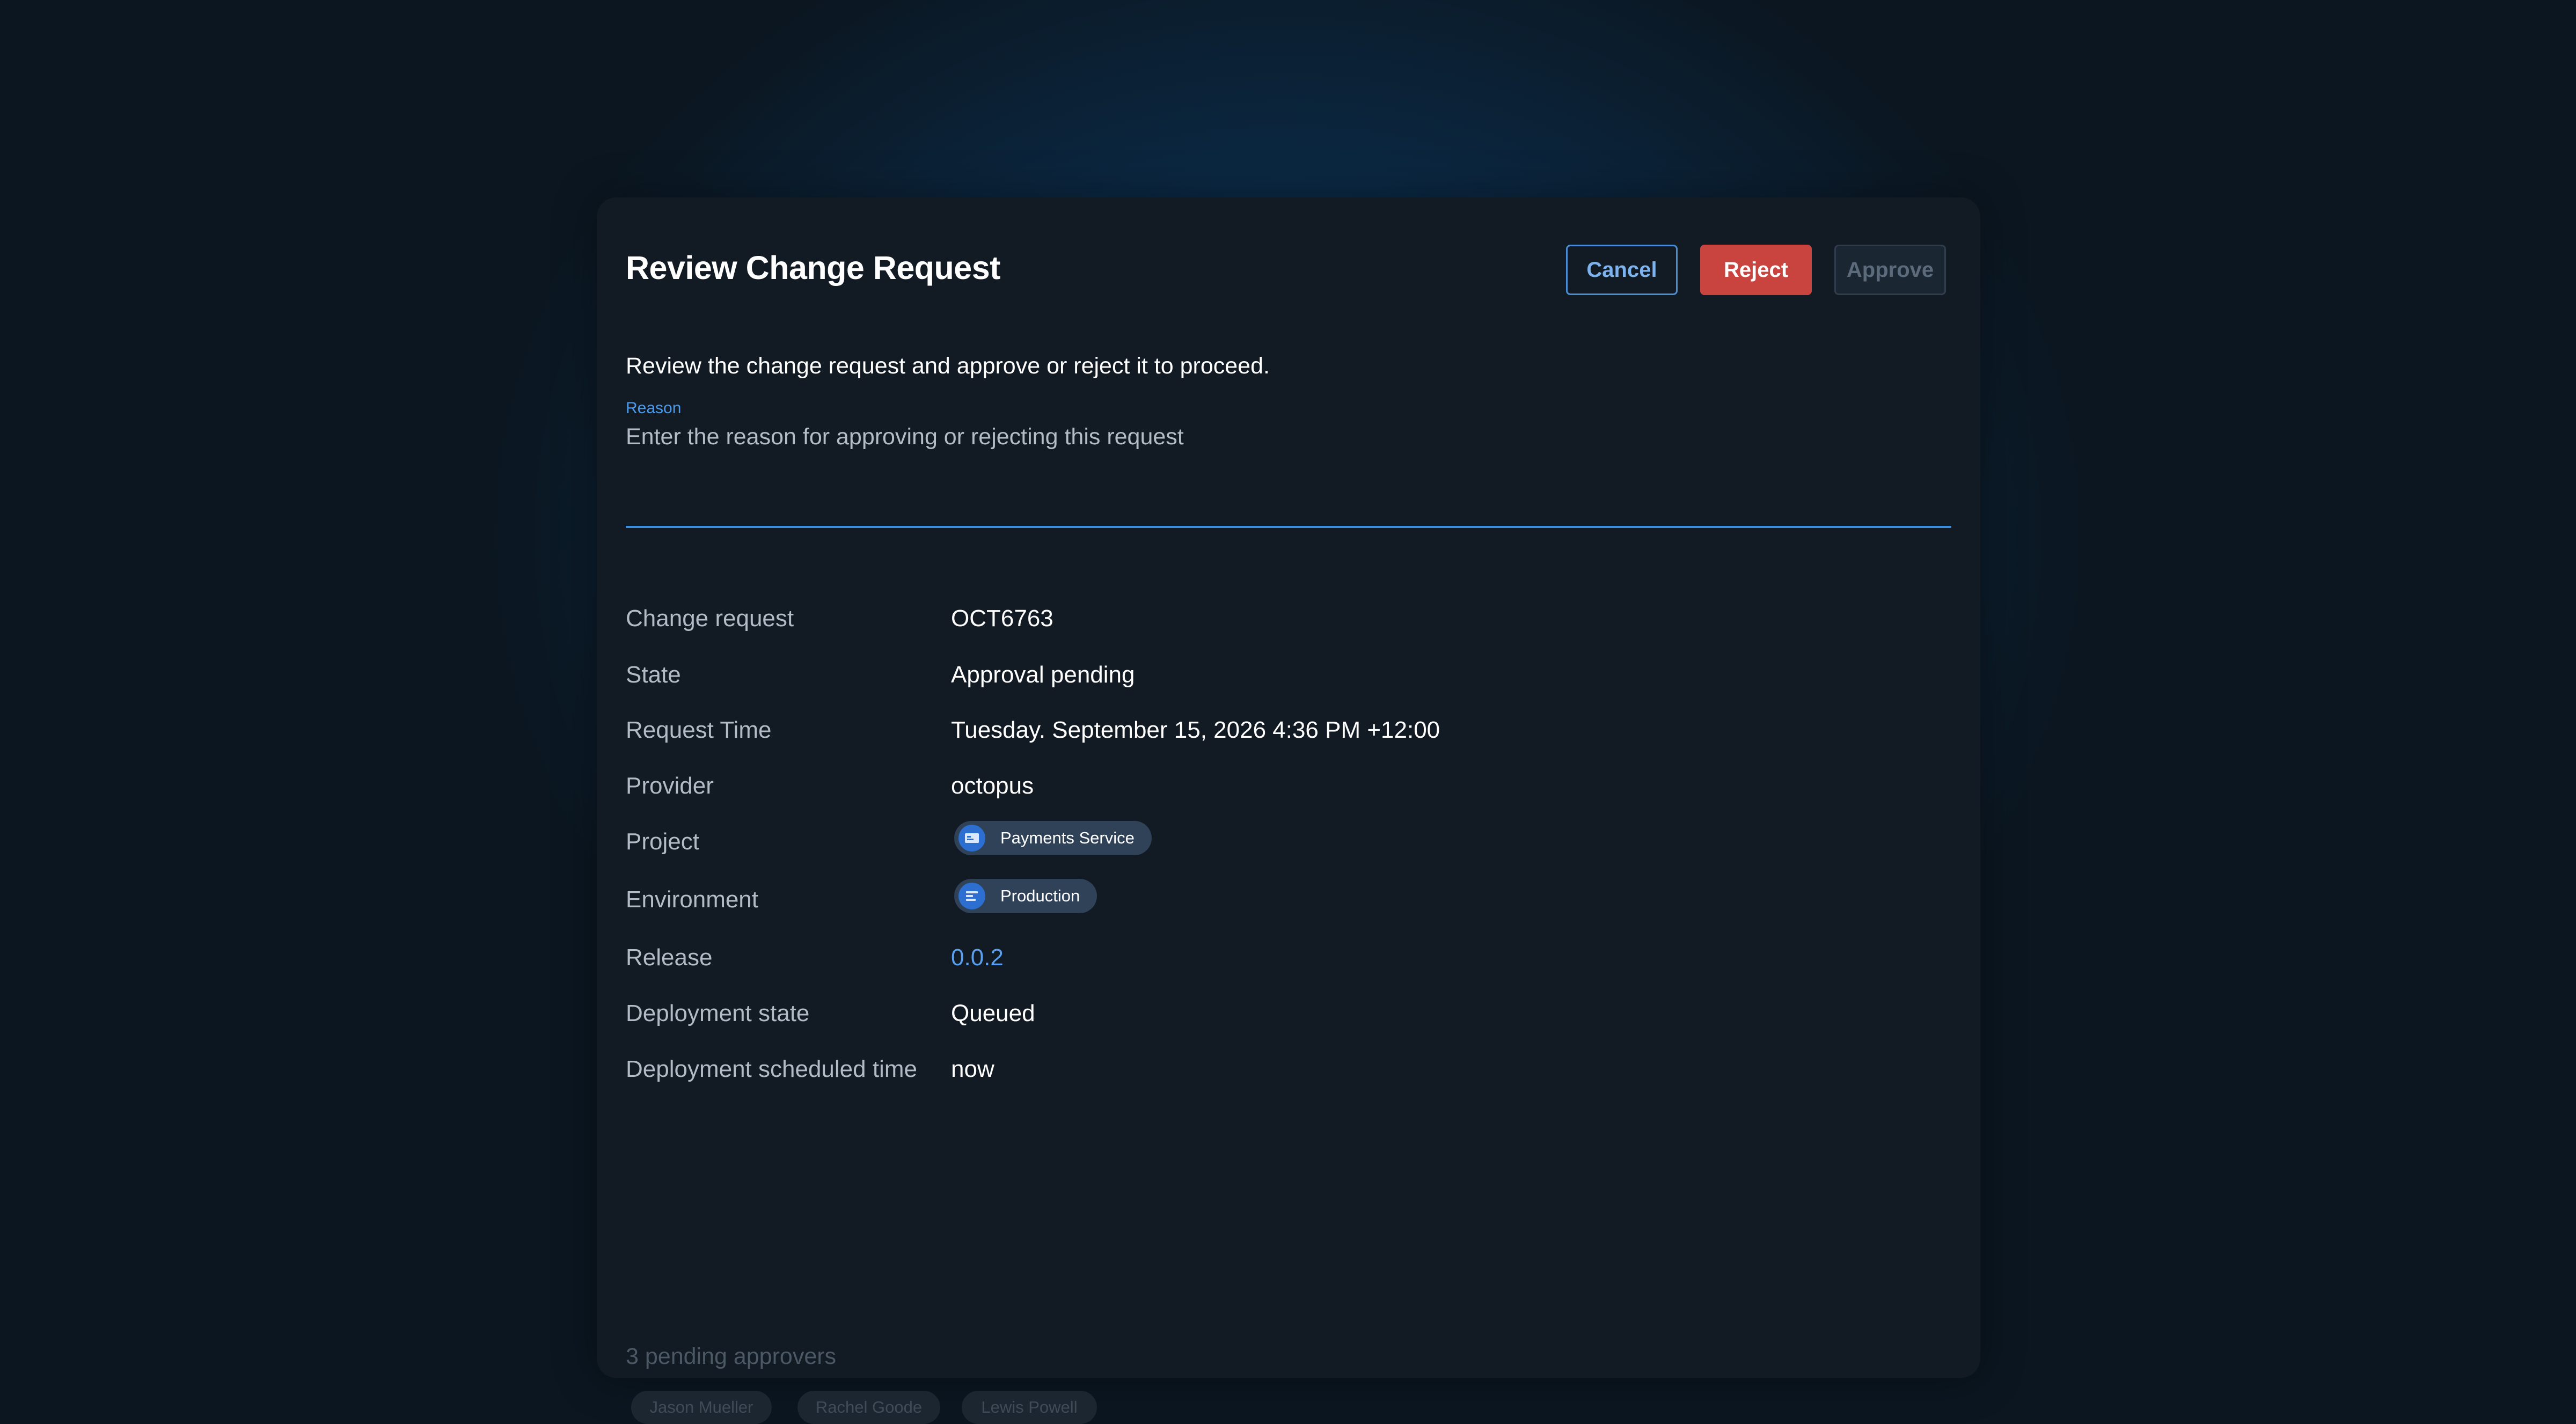  I want to click on change-request-id: OCT6763, so click(1002, 618).